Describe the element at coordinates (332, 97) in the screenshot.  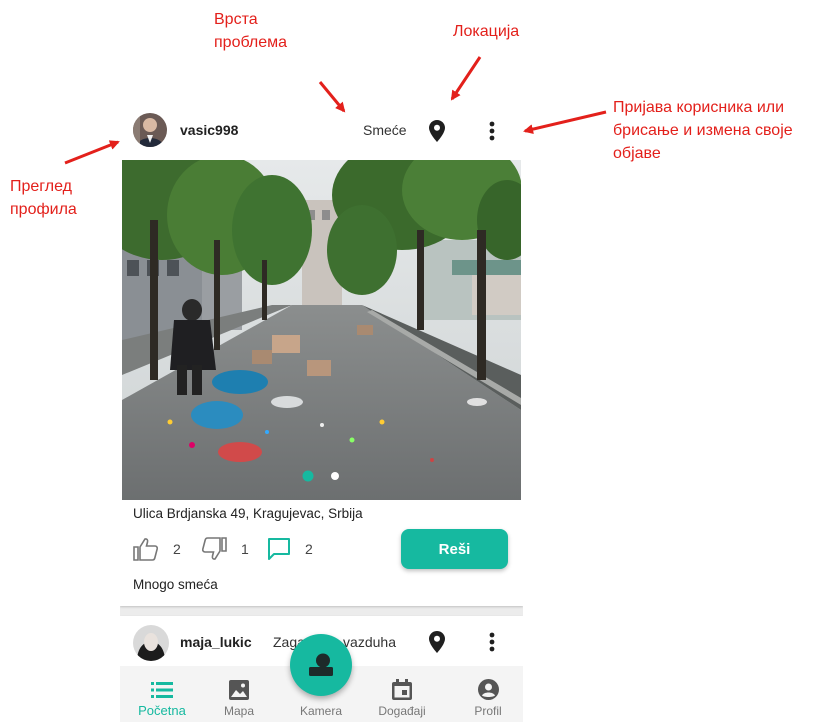
I see `arrow-problem-type` at that location.